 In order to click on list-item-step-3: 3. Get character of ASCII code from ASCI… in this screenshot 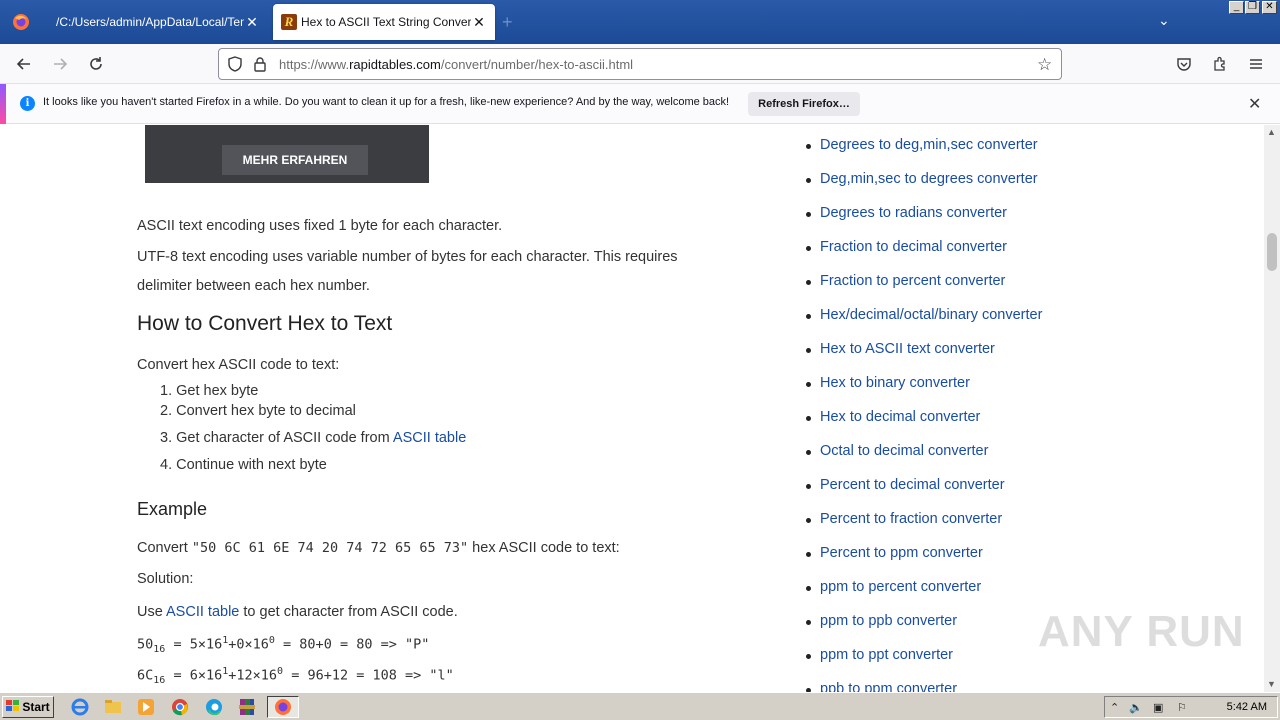, I will do `click(313, 438)`.